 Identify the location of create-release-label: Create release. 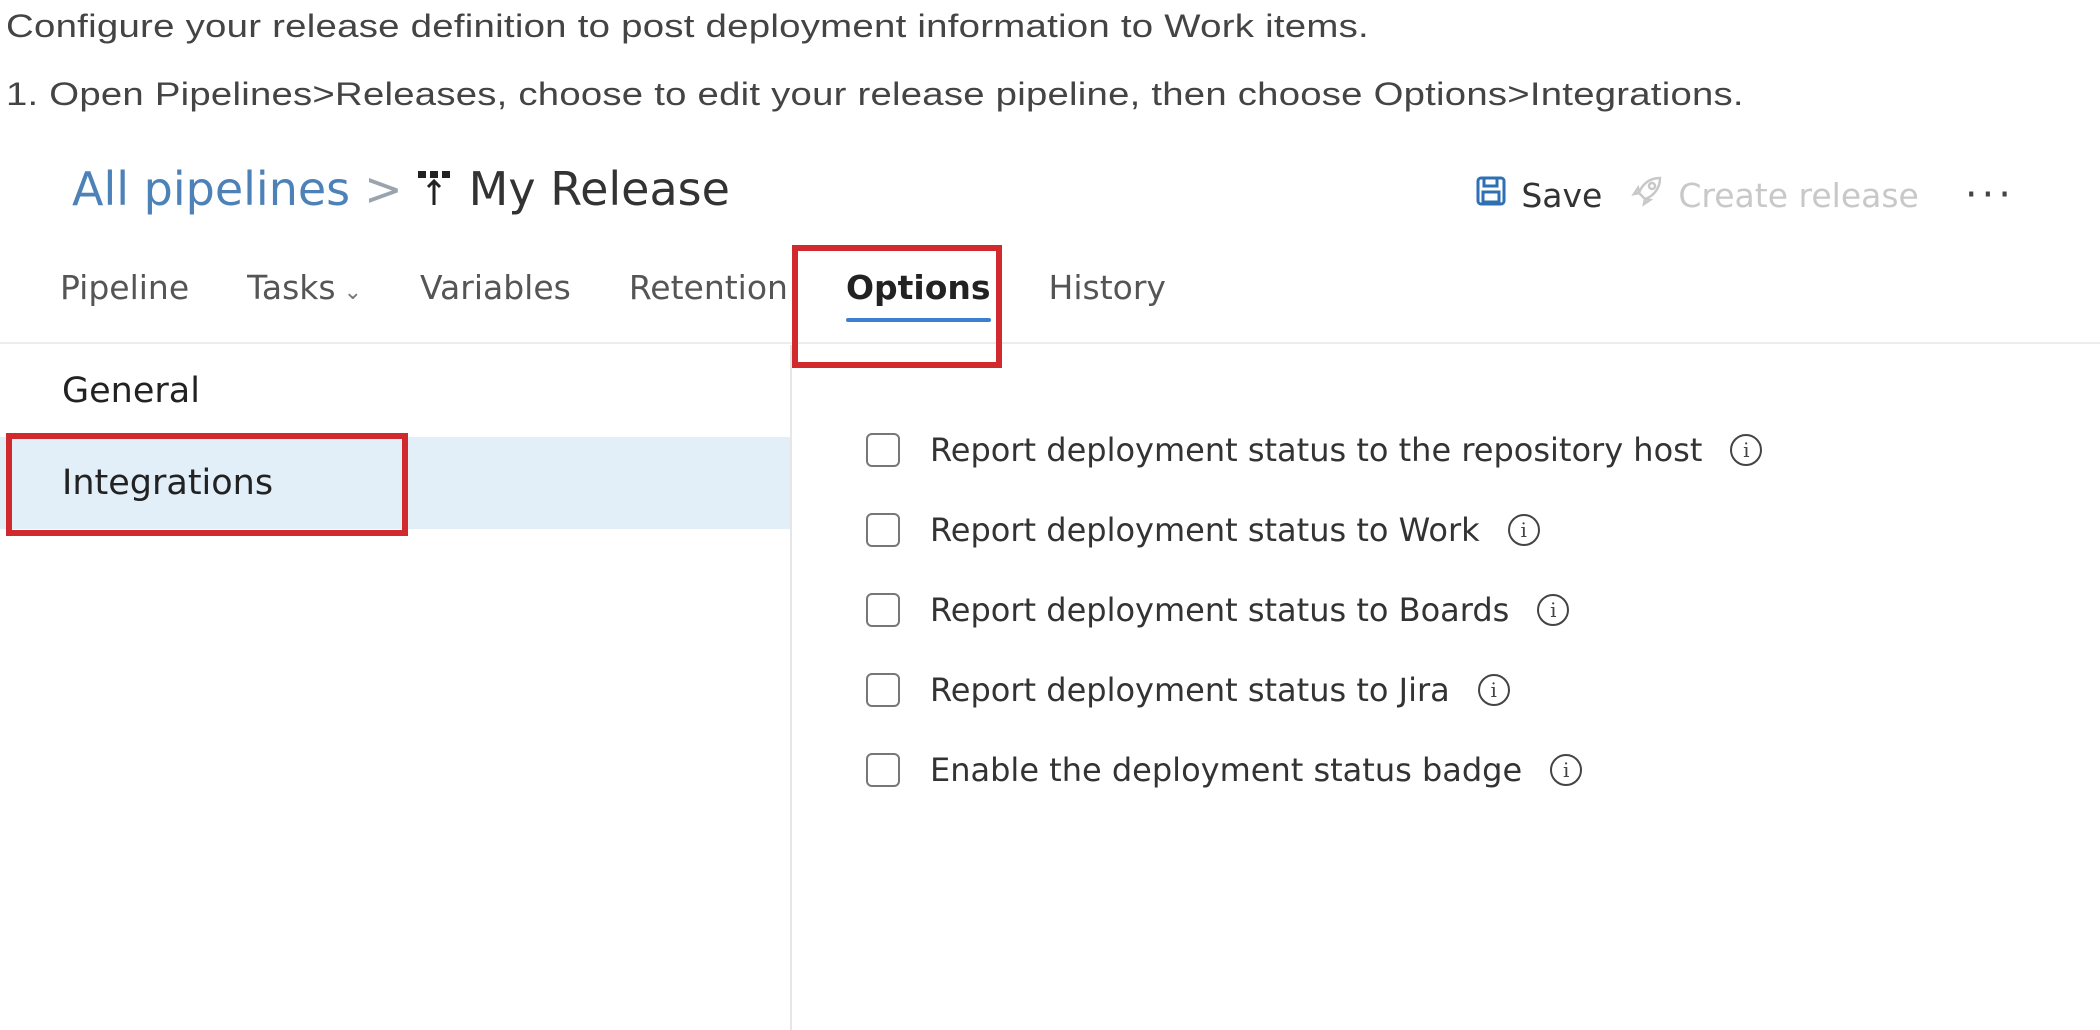
(1798, 195).